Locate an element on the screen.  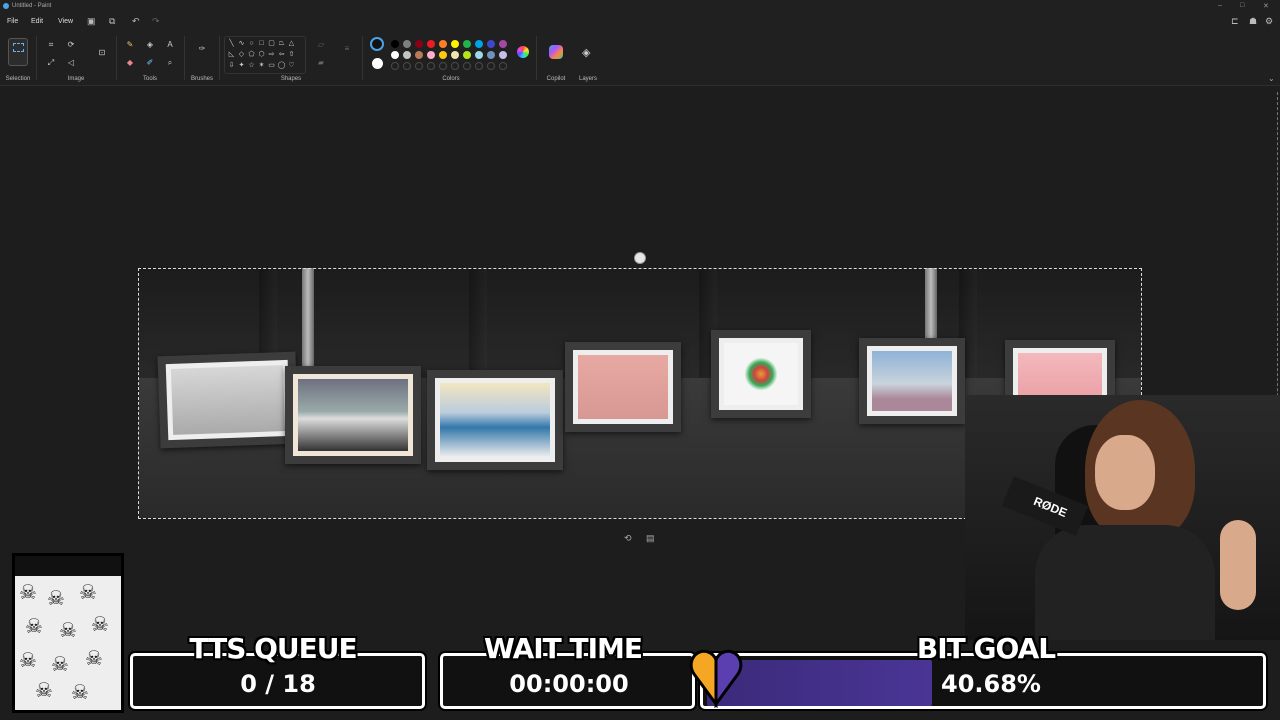
crop-icon: ⌗ is located at coordinates (51, 44).